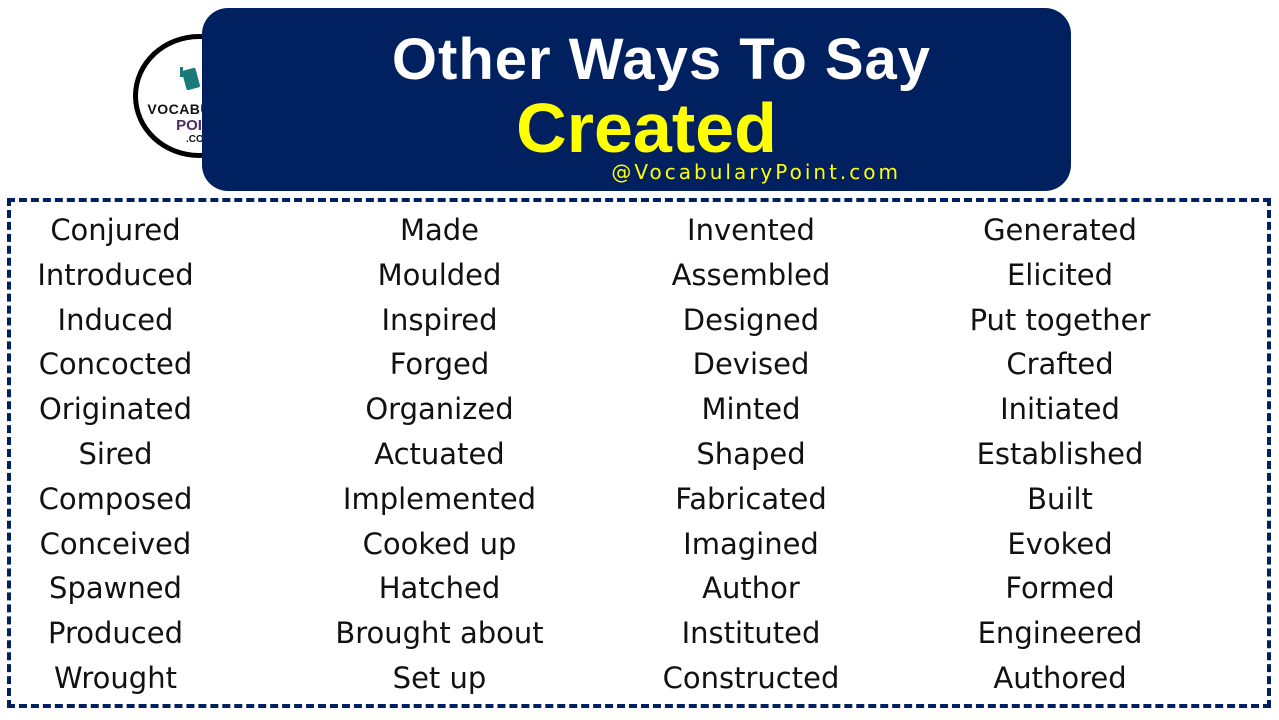  I want to click on synonym-word: Author, so click(751, 588).